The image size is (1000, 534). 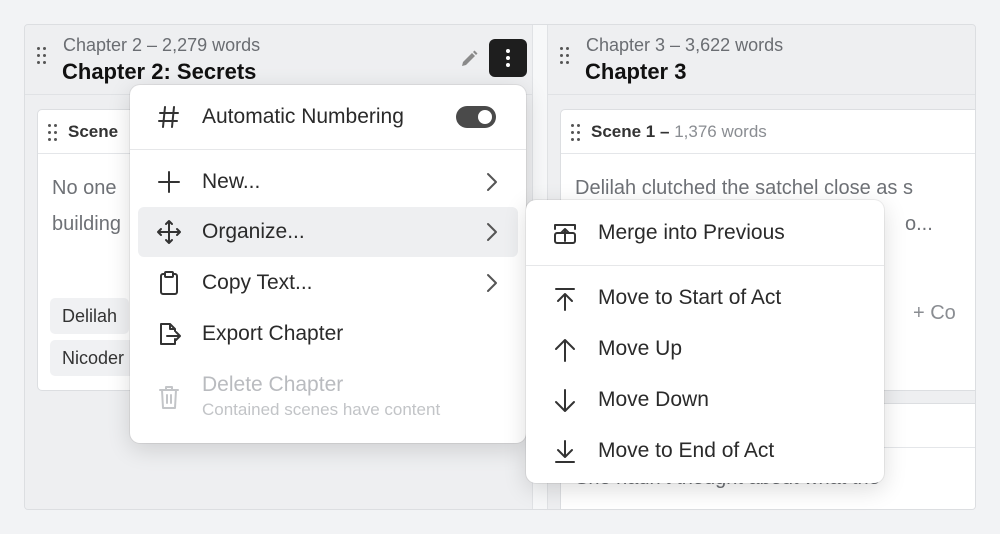 I want to click on scene-title: Scene, so click(x=93, y=131).